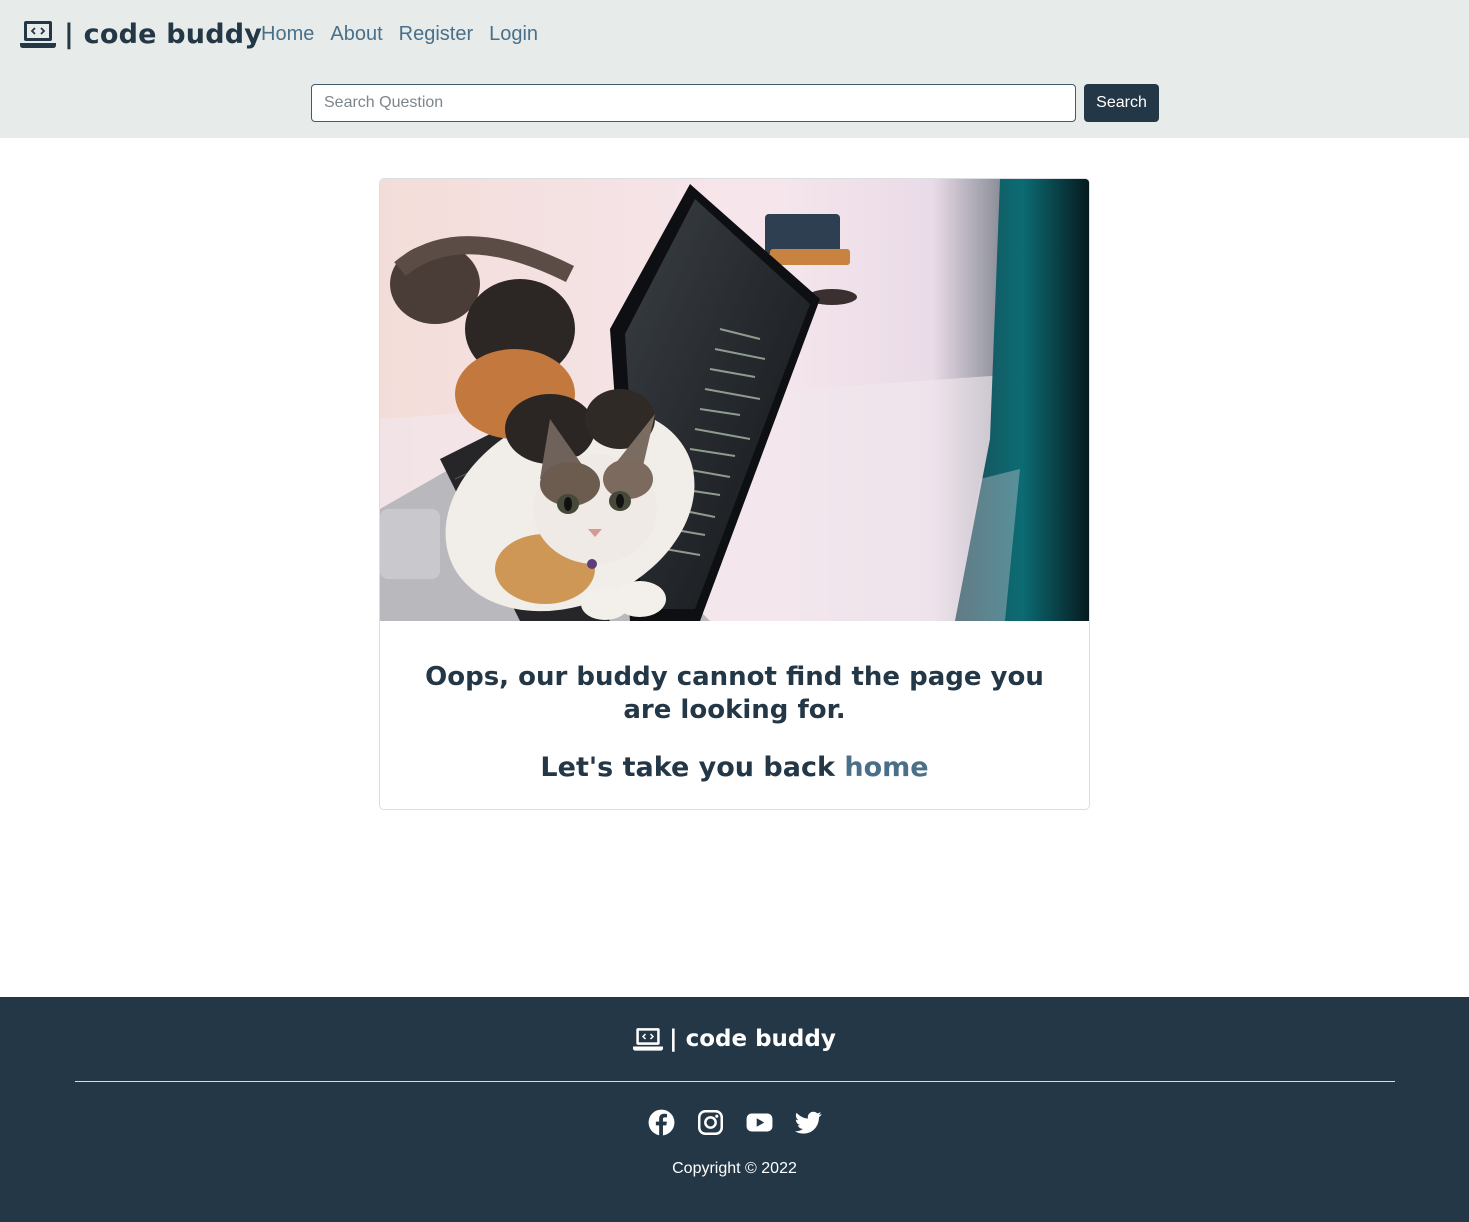 The width and height of the screenshot is (1469, 1222). Describe the element at coordinates (1121, 103) in the screenshot. I see `search-button: Search` at that location.